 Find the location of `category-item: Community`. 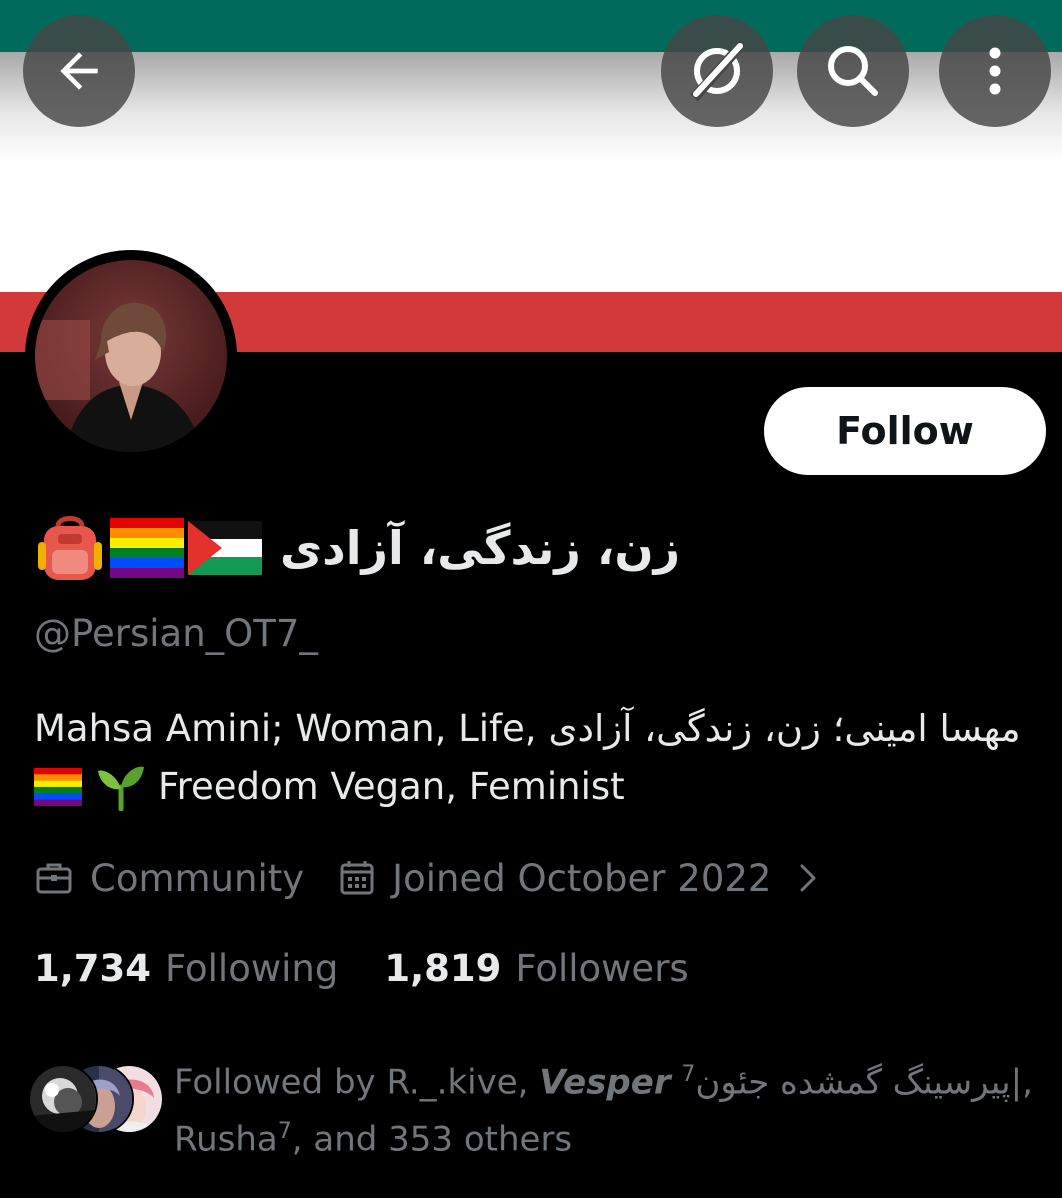

category-item: Community is located at coordinates (169, 878).